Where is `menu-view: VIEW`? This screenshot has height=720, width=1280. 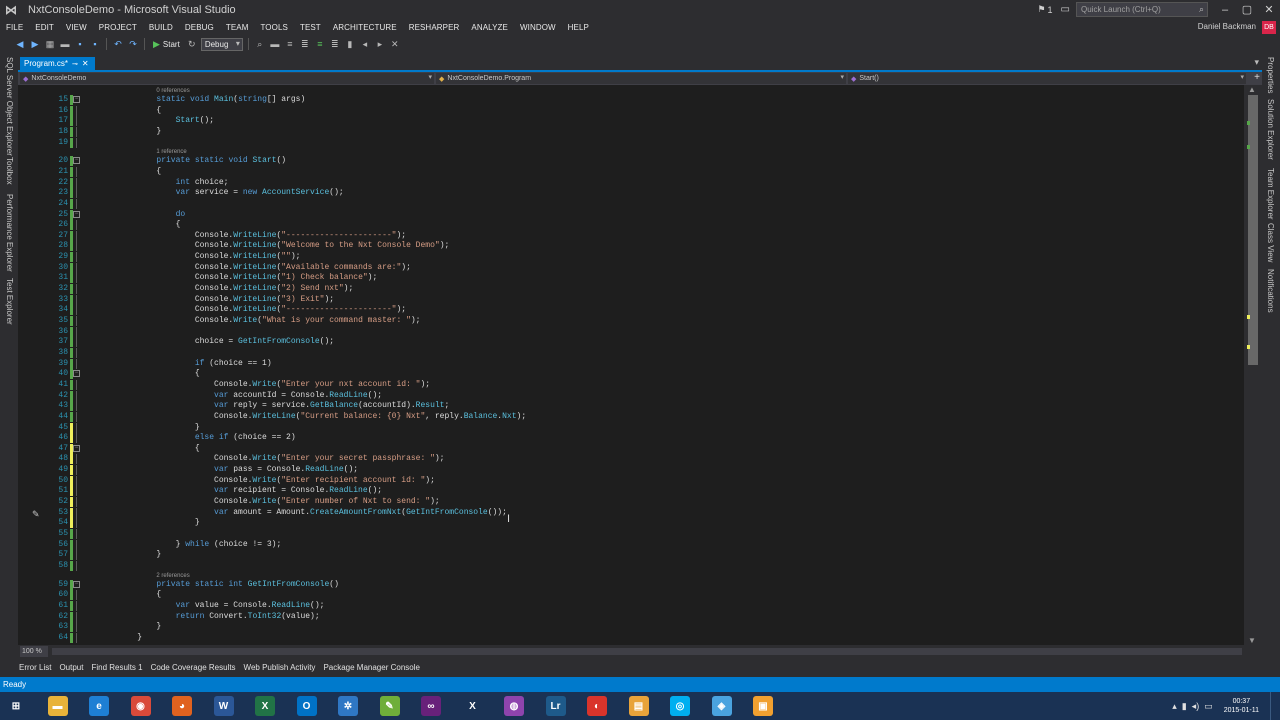 menu-view: VIEW is located at coordinates (76, 27).